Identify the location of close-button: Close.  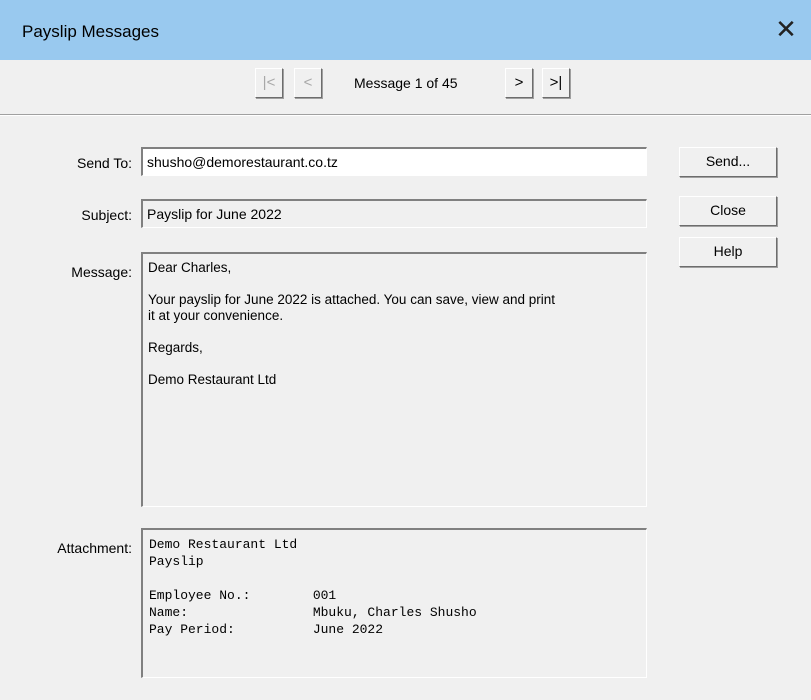
(728, 211).